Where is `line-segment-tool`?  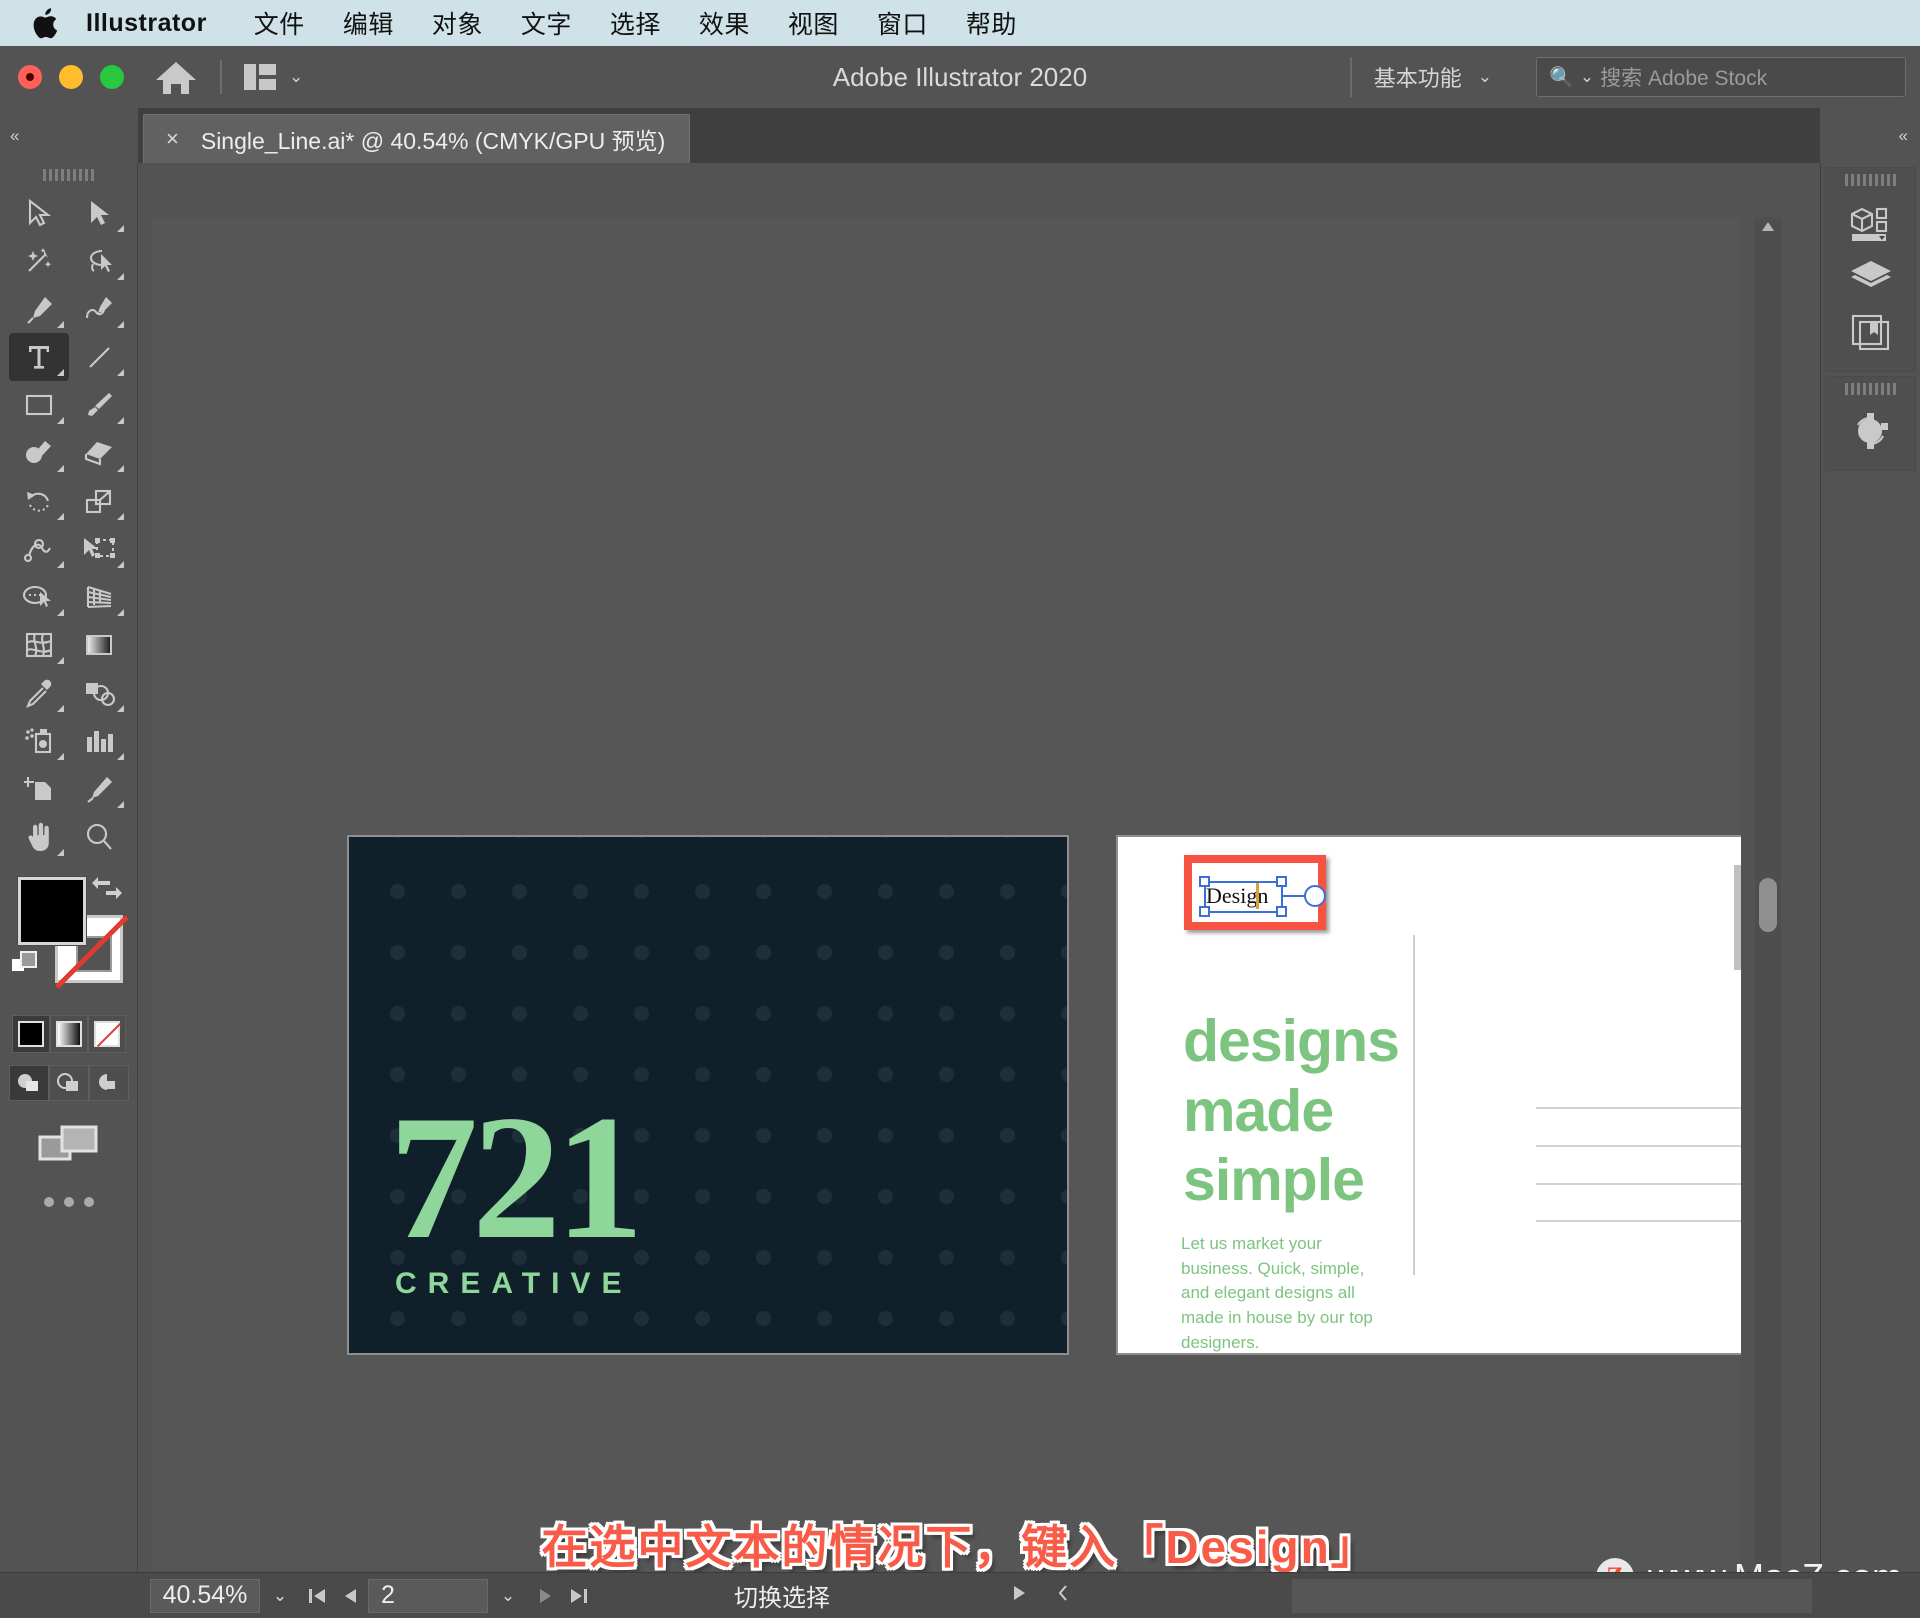 line-segment-tool is located at coordinates (99, 357).